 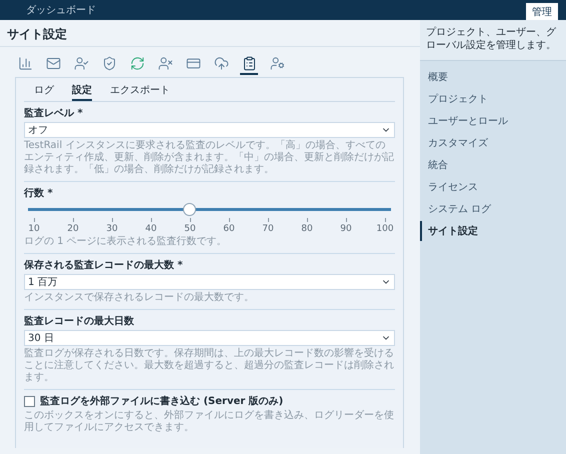 What do you see at coordinates (82, 91) in the screenshot?
I see `sub-tab: 設定` at bounding box center [82, 91].